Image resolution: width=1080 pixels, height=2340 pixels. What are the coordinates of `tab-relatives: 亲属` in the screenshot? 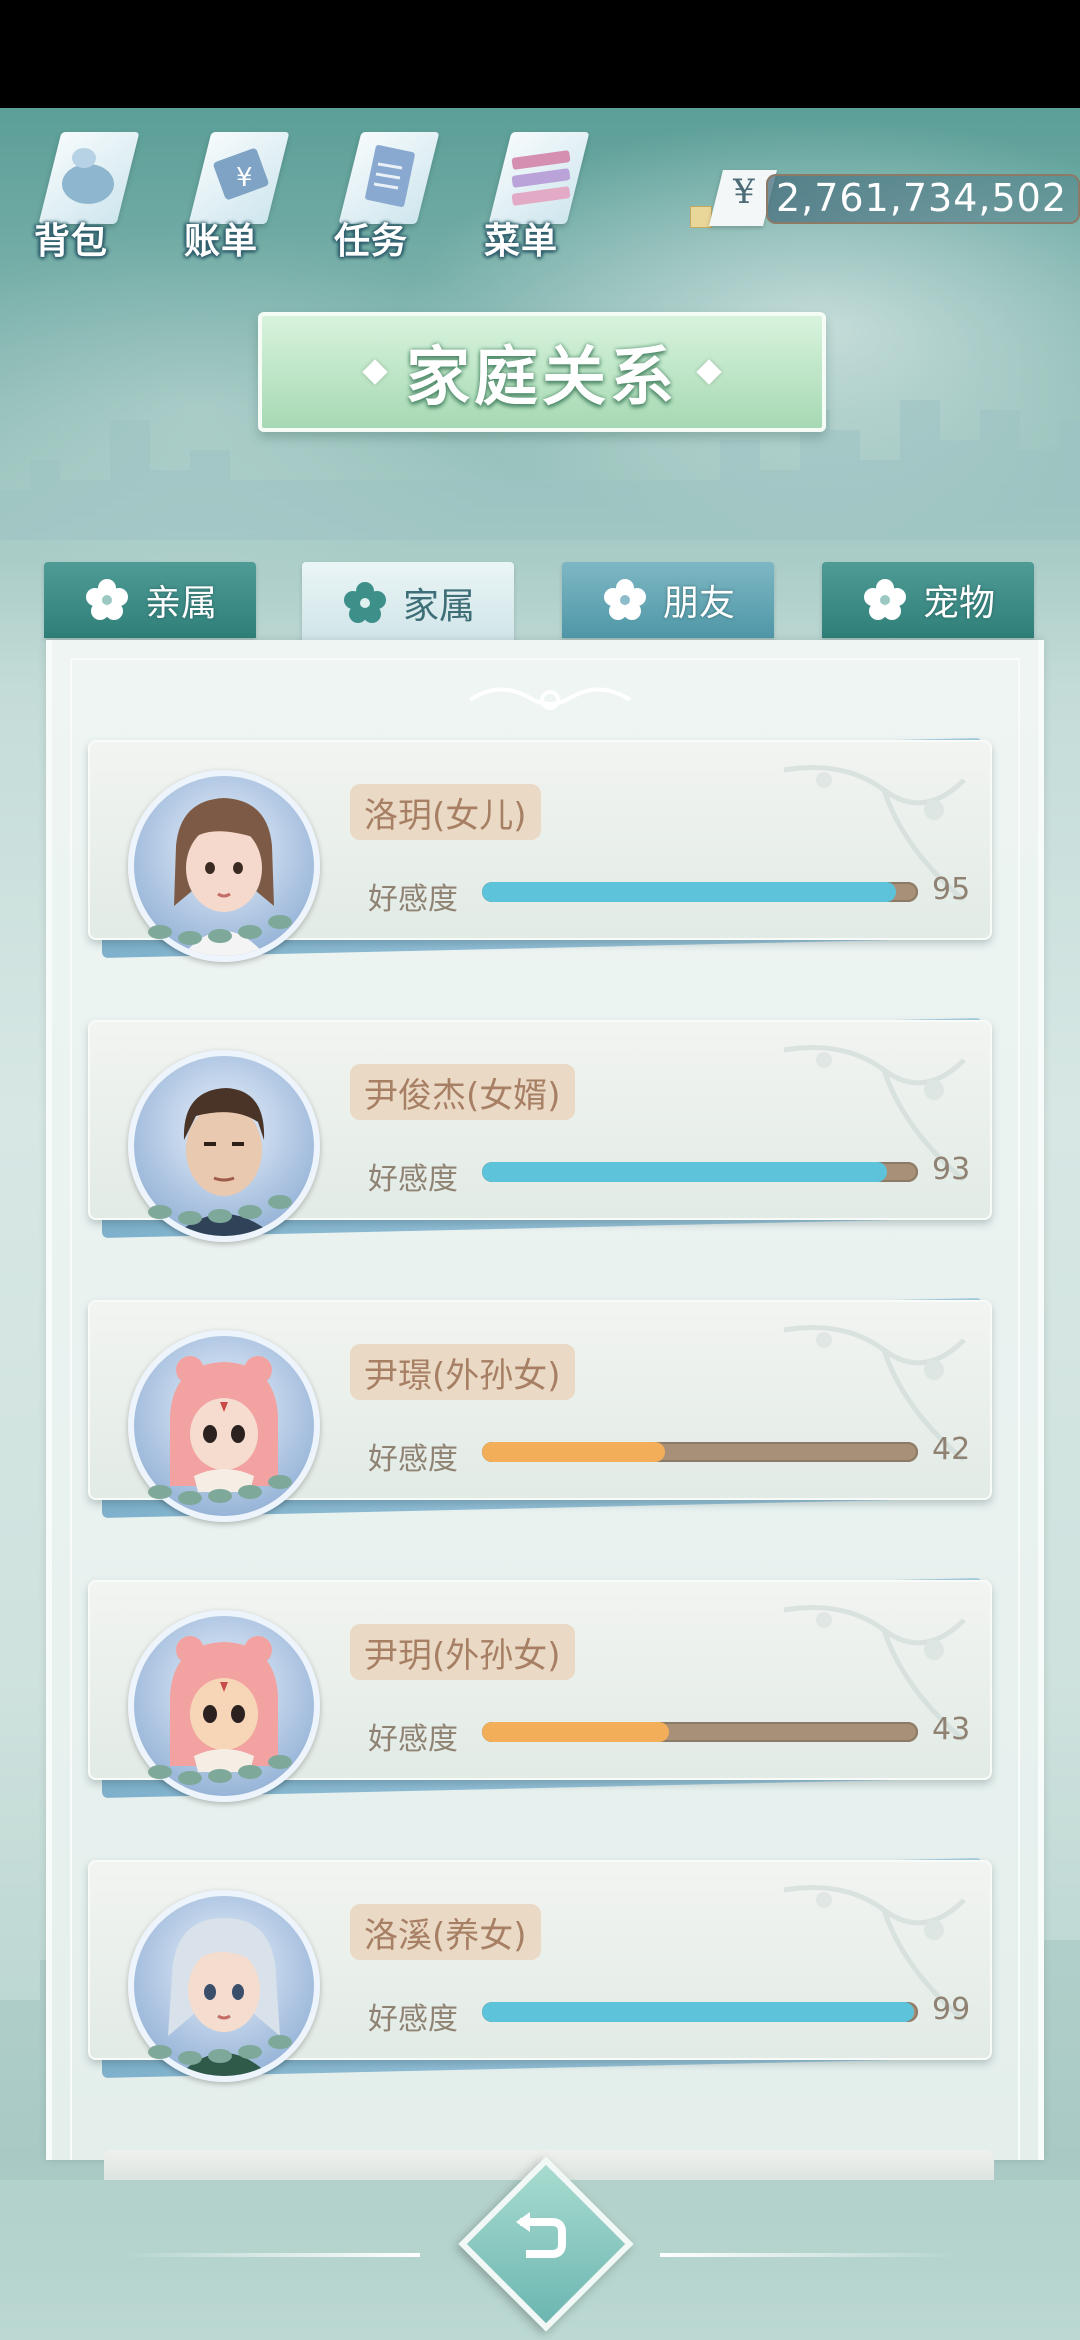 It's located at (150, 600).